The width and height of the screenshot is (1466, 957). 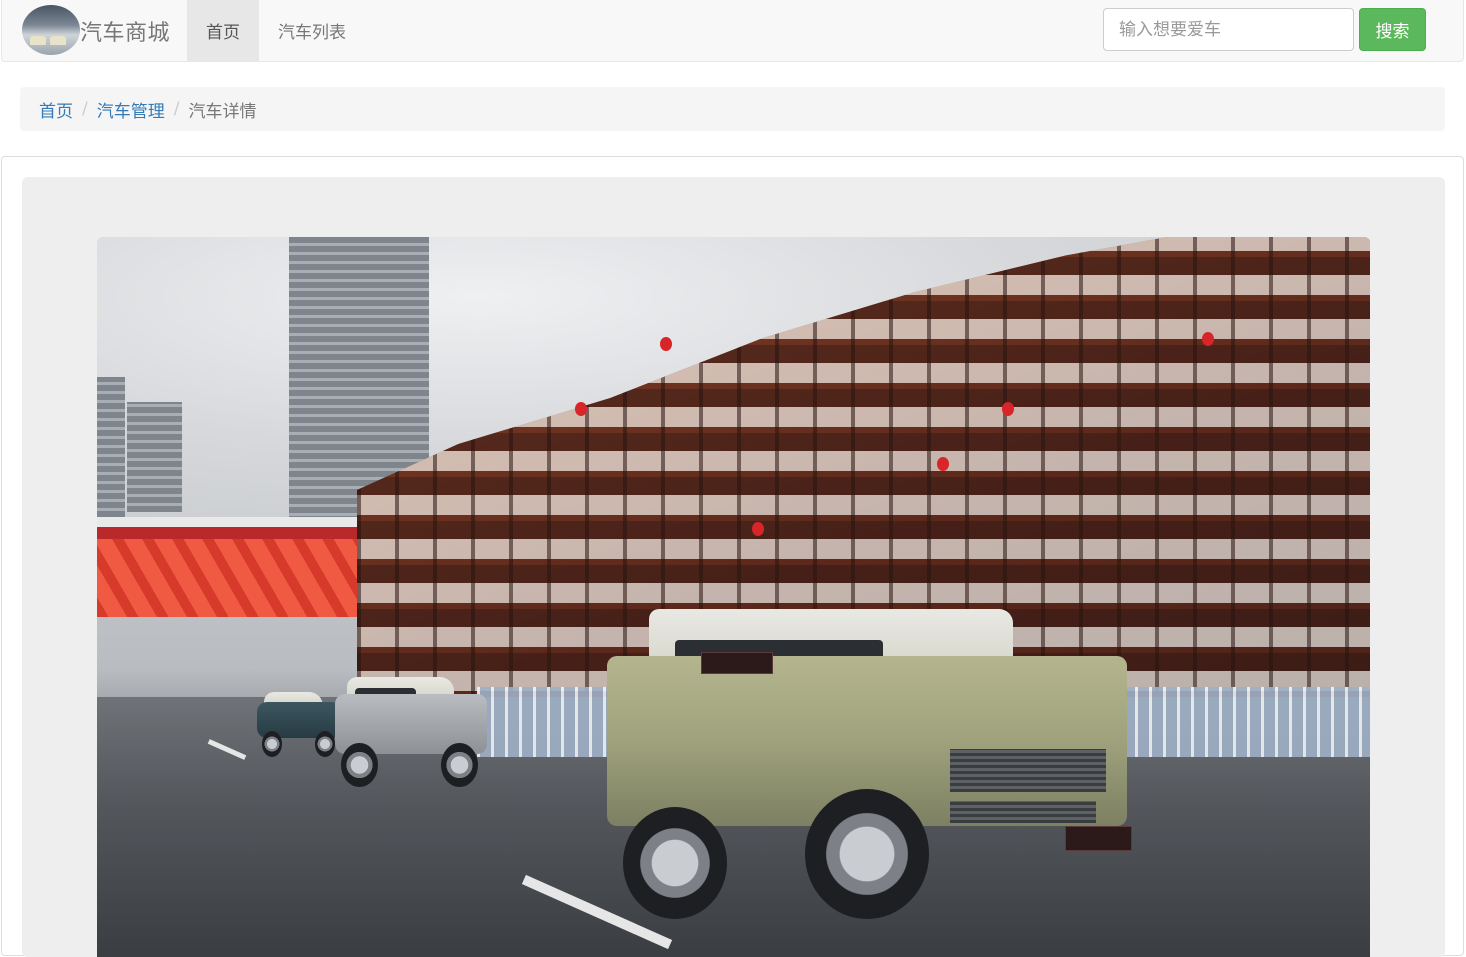 I want to click on breadcrumb-current: 汽车详情, so click(x=222, y=111).